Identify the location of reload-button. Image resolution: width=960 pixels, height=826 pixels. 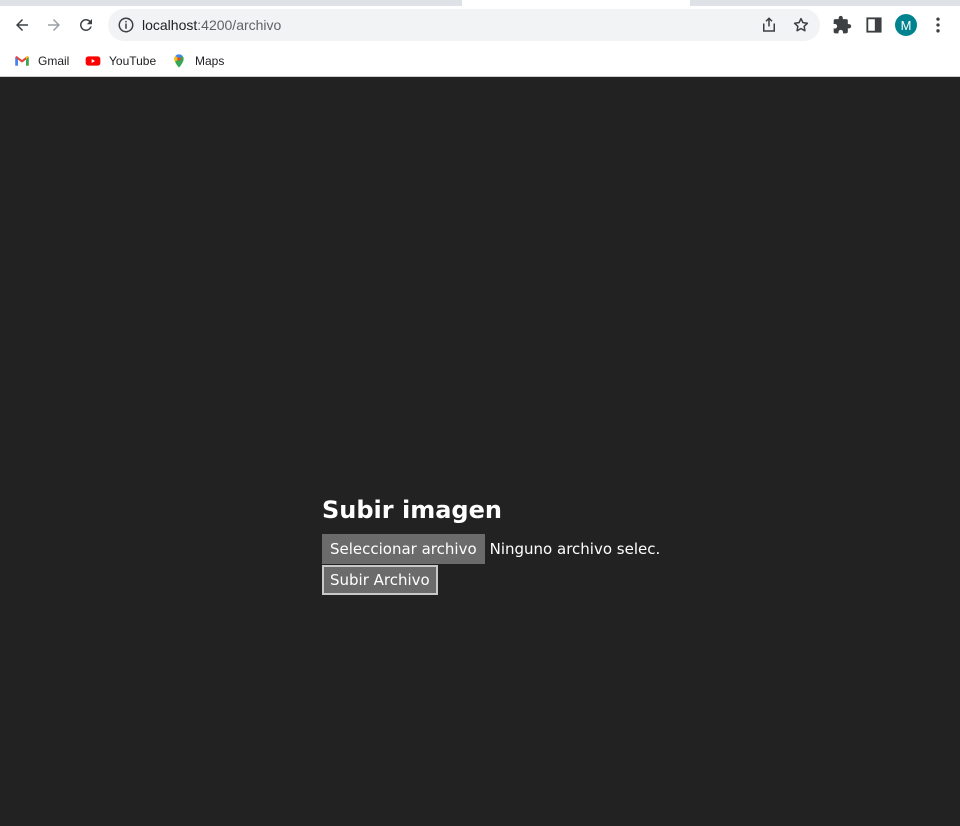
(86, 25).